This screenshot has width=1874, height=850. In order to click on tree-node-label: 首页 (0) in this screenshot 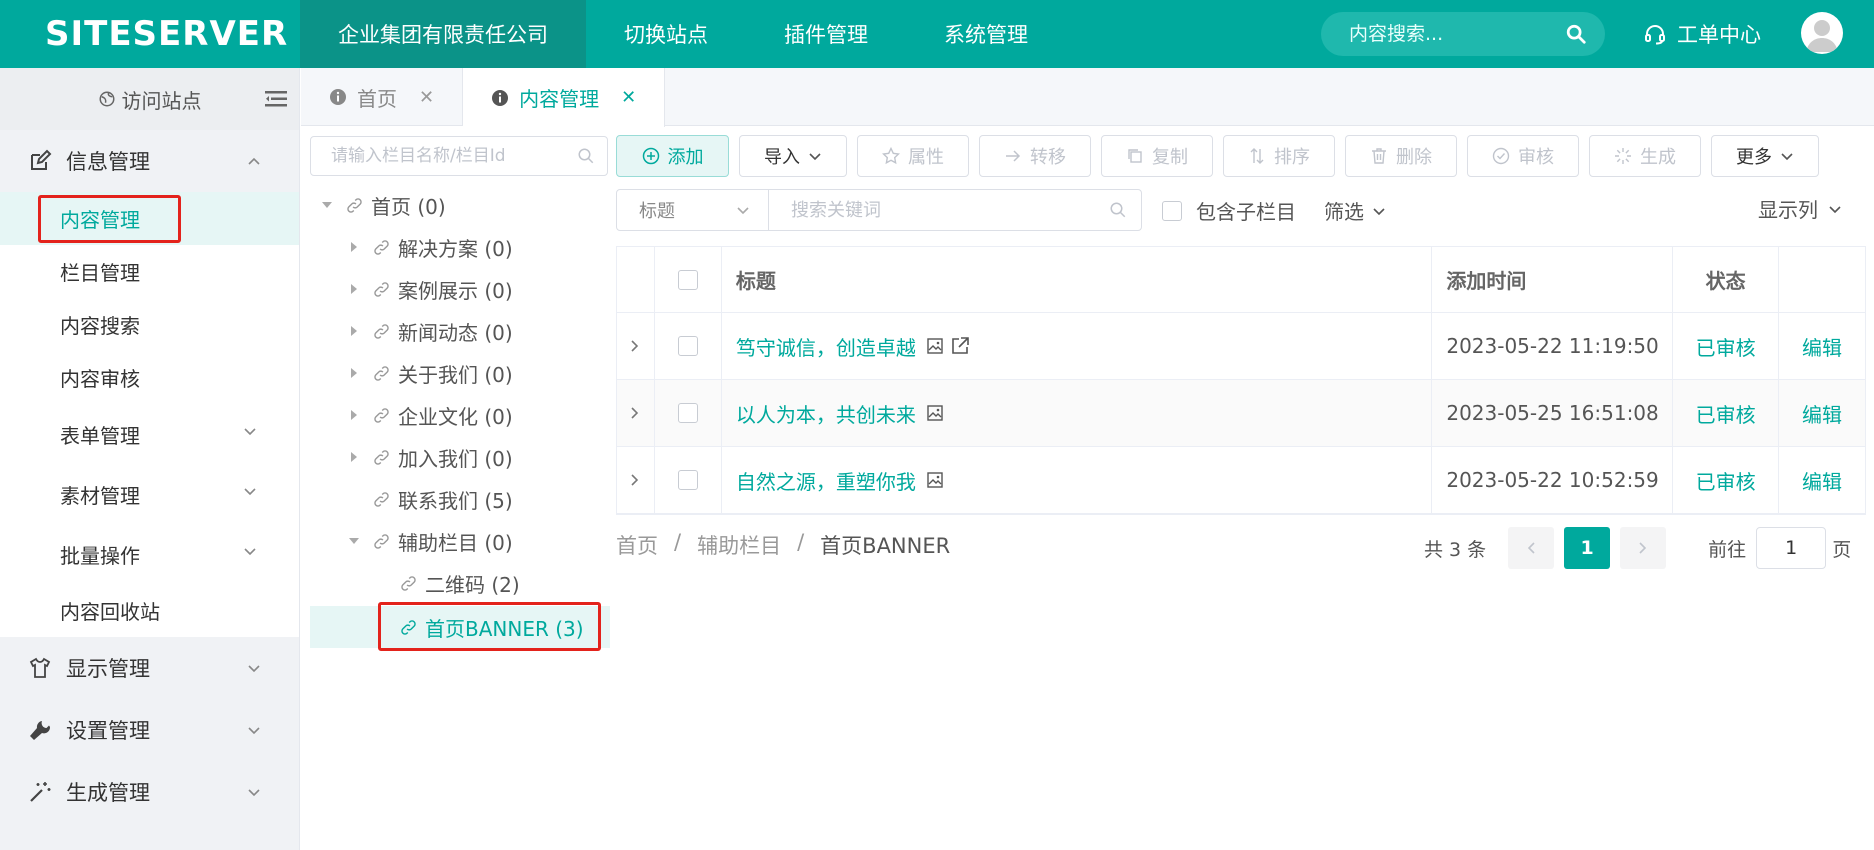, I will do `click(408, 206)`.